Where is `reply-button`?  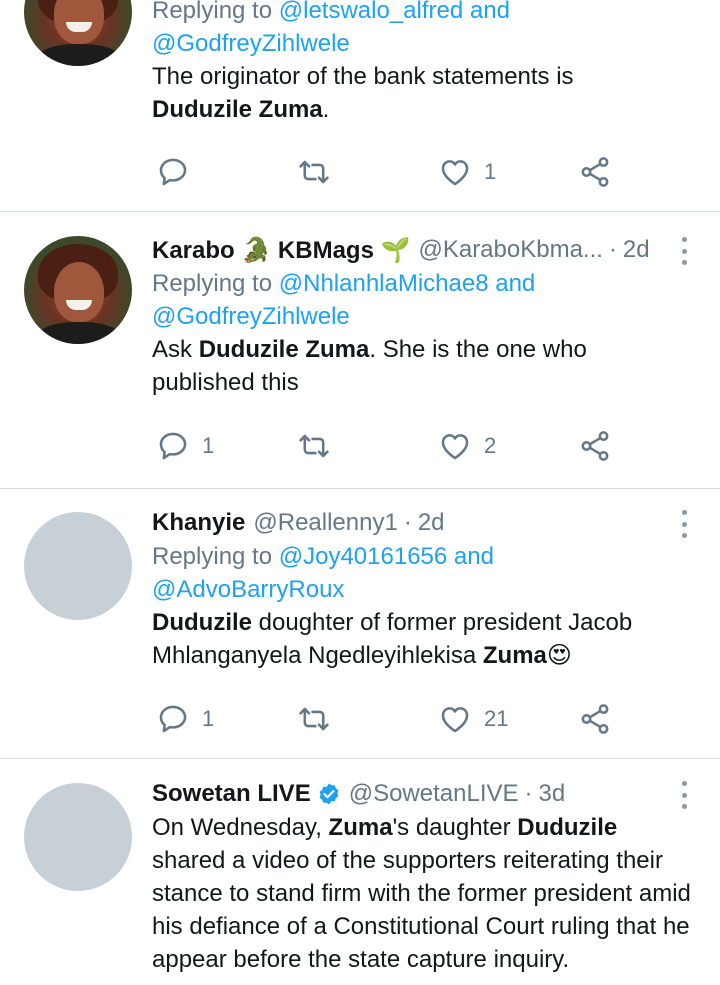
reply-button is located at coordinates (173, 172).